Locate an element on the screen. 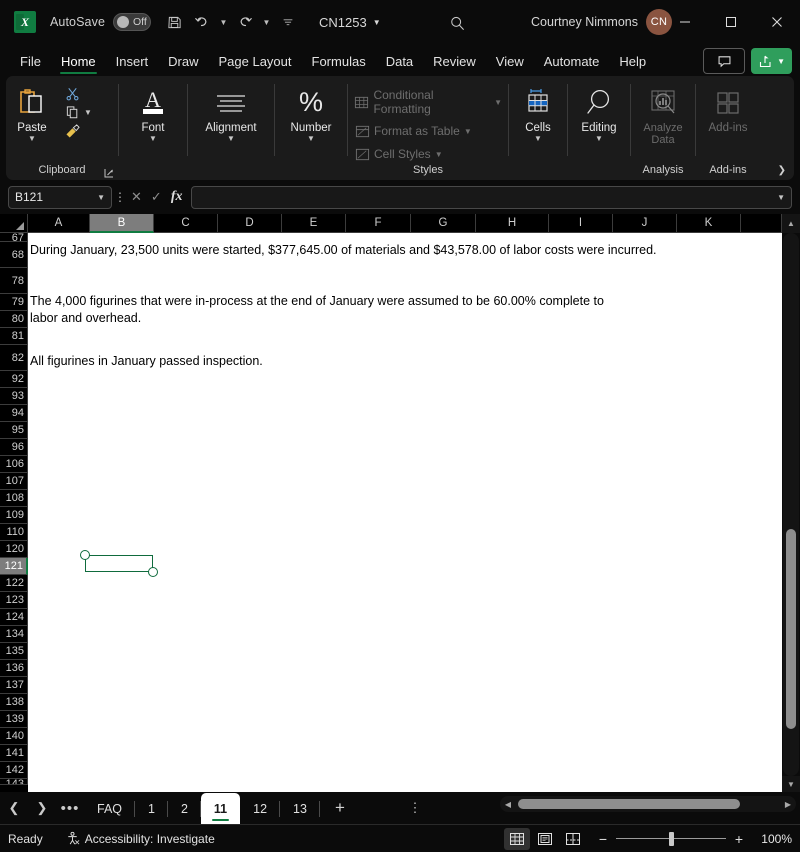 The image size is (800, 852). scroll-down-icon: ▼ is located at coordinates (791, 784).